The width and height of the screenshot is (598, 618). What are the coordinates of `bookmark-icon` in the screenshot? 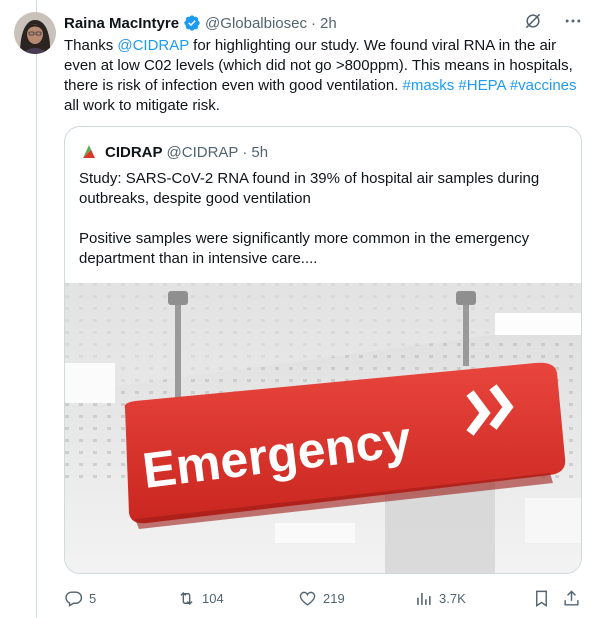 It's located at (541, 598).